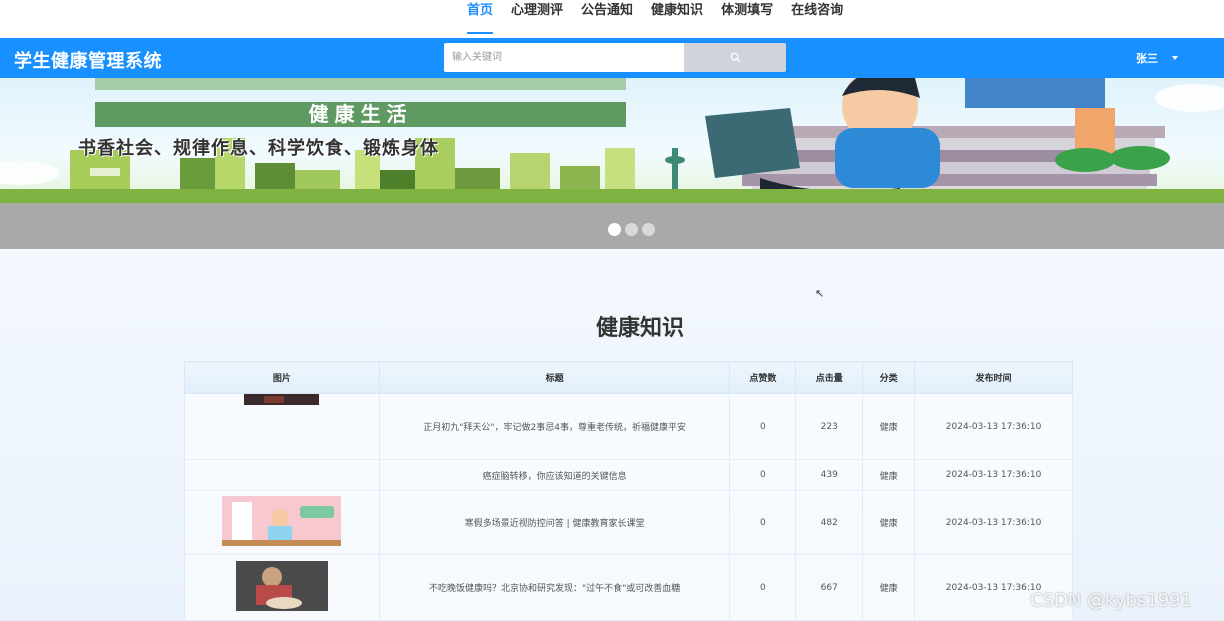  What do you see at coordinates (993, 377) in the screenshot?
I see `column-header-publish-time: 发布时间` at bounding box center [993, 377].